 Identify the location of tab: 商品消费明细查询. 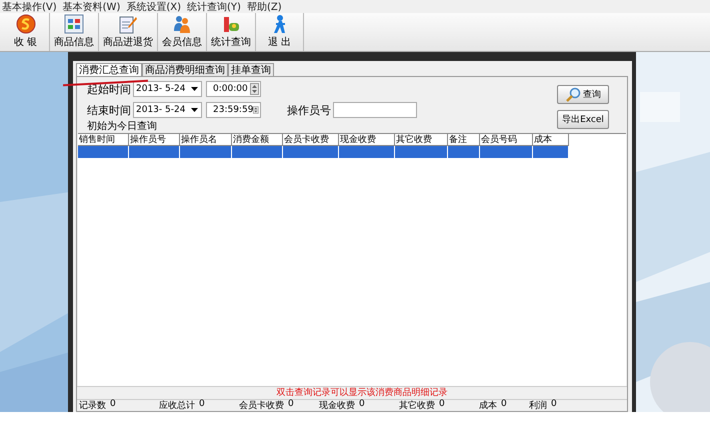
(185, 69).